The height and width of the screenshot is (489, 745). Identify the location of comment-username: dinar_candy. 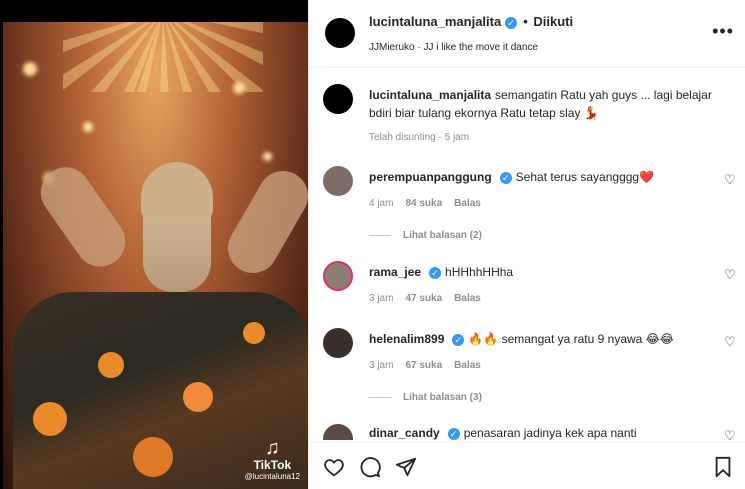
(404, 433).